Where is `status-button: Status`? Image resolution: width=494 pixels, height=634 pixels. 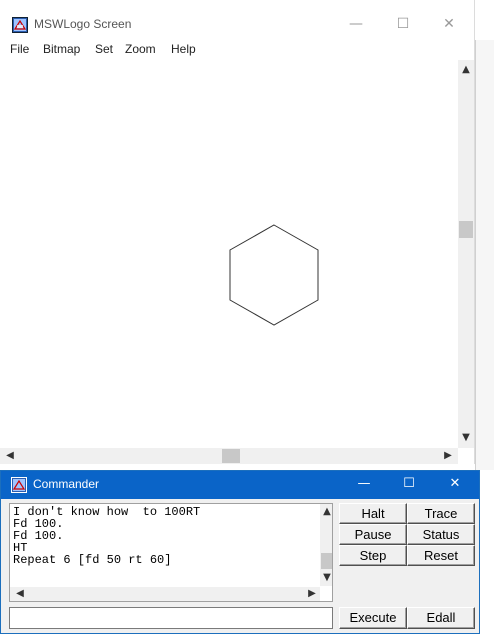
status-button: Status is located at coordinates (441, 534).